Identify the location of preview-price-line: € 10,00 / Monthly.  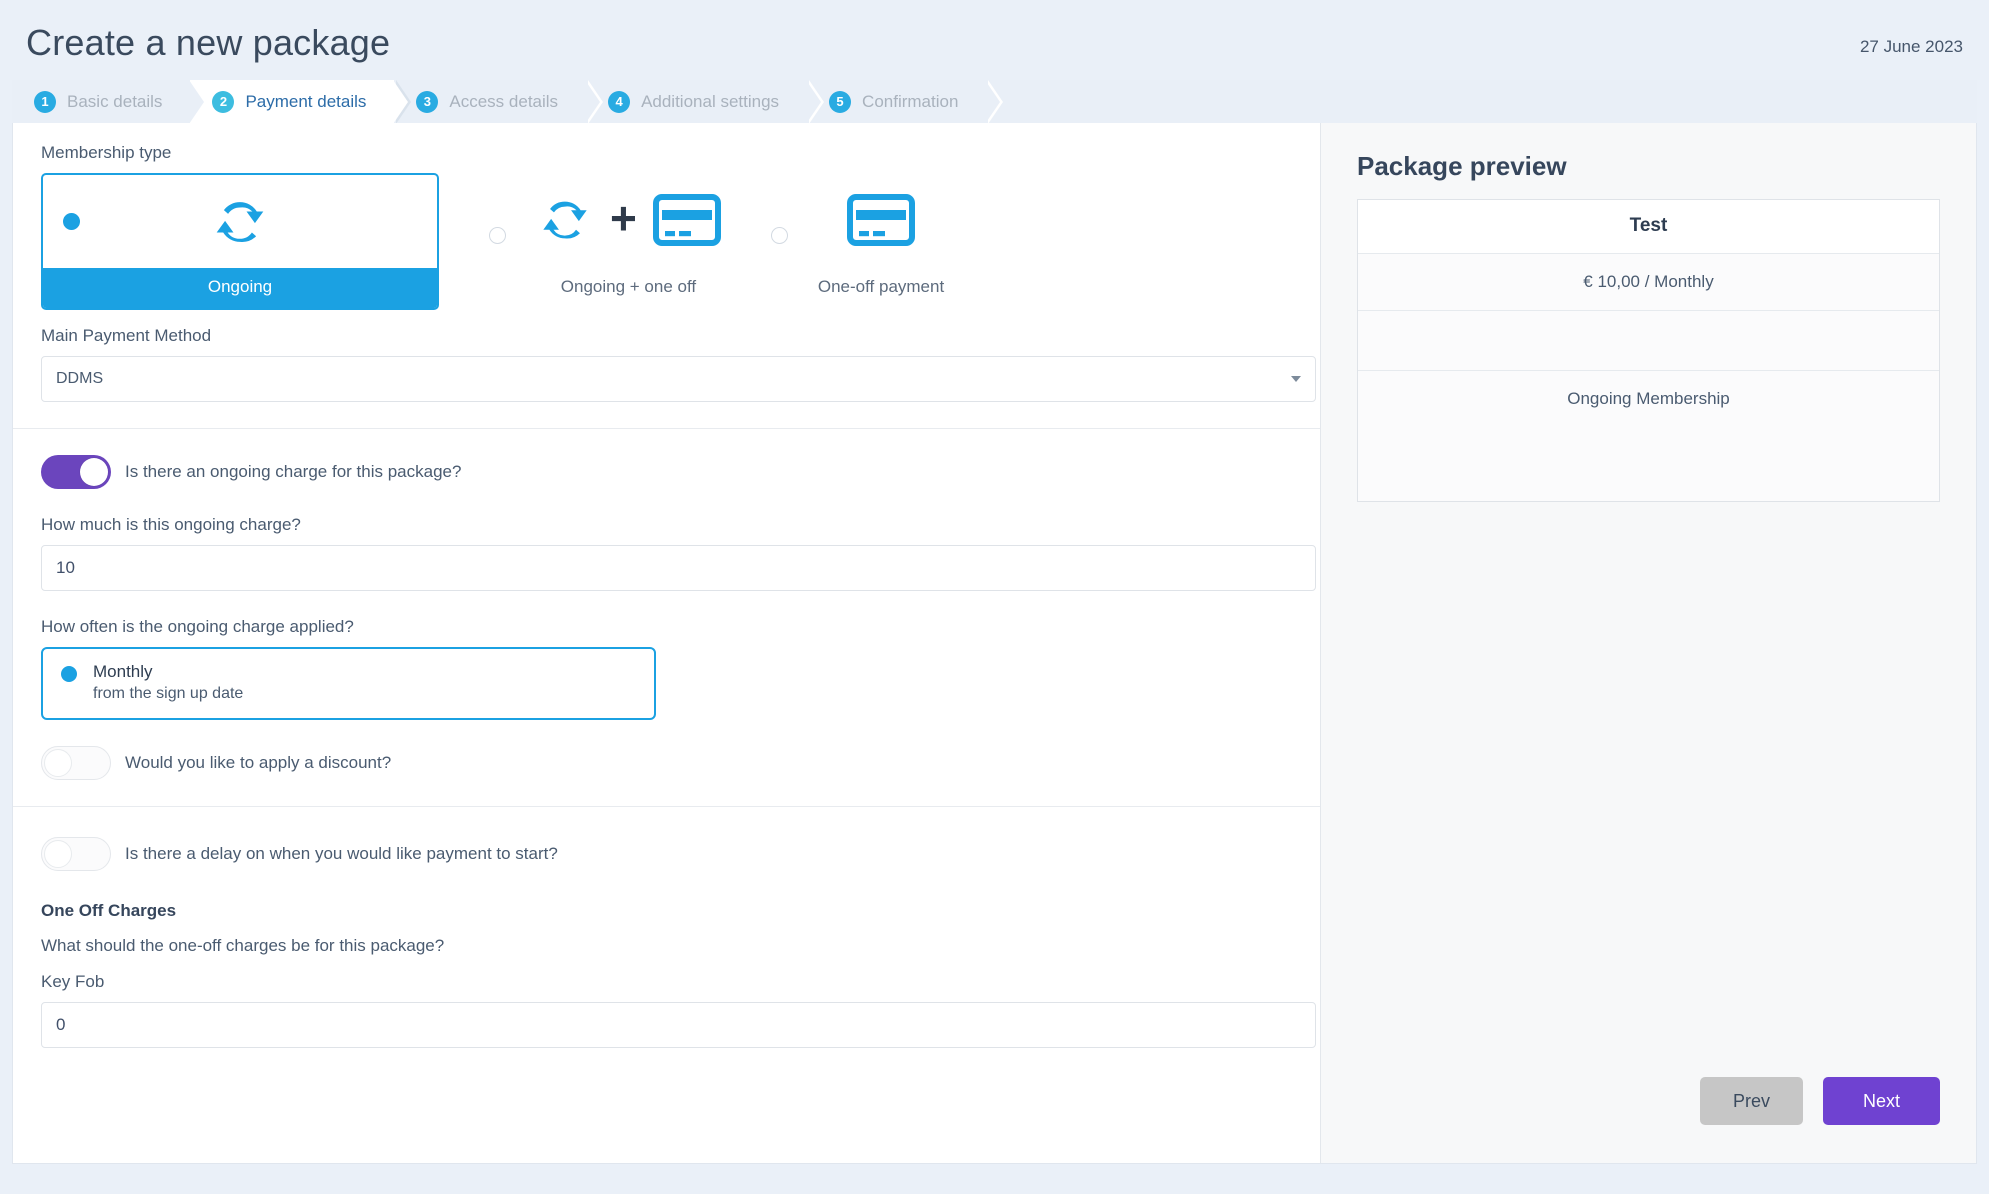
(1648, 282).